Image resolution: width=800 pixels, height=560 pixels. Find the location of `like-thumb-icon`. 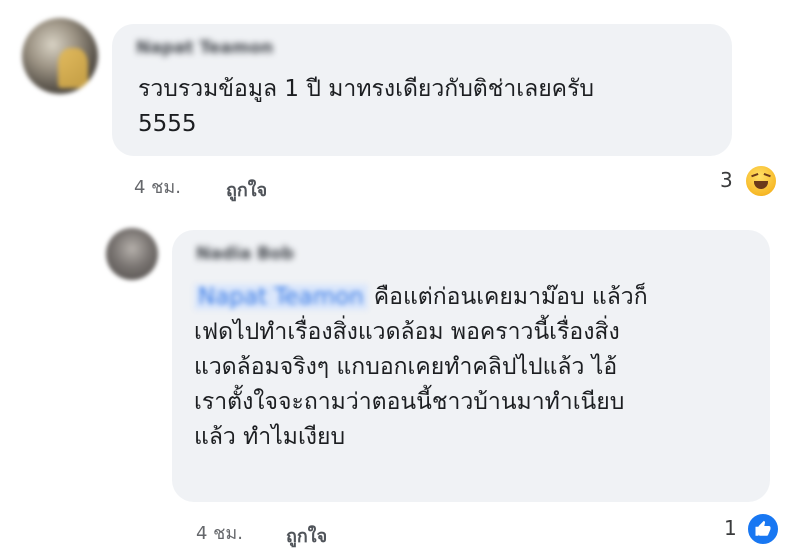

like-thumb-icon is located at coordinates (763, 529).